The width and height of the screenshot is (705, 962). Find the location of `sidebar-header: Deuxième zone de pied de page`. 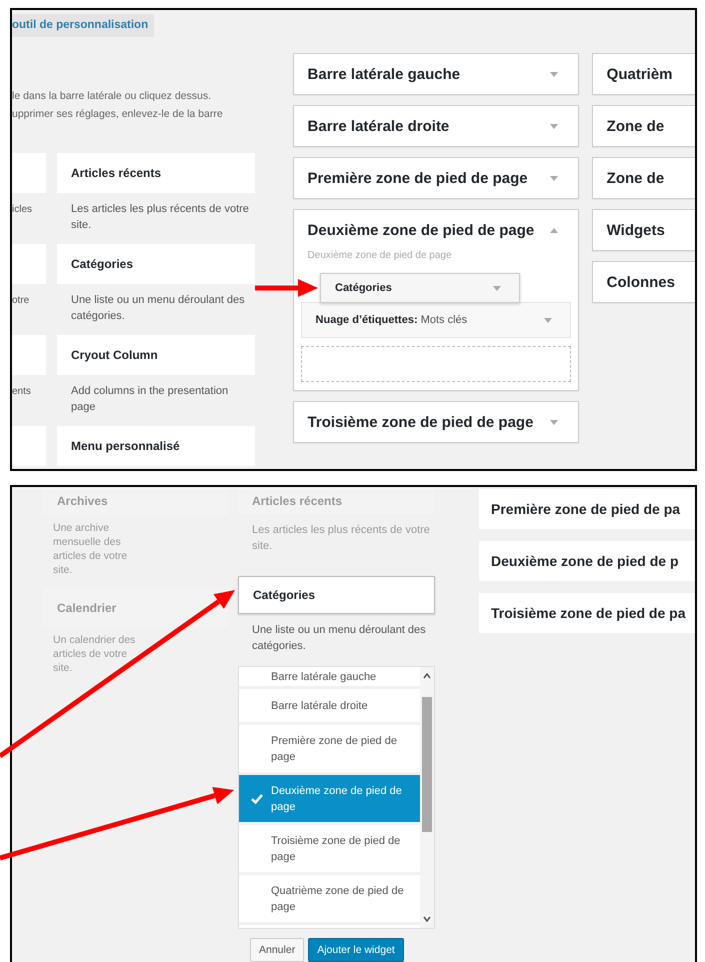

sidebar-header: Deuxième zone de pied de page is located at coordinates (436, 230).